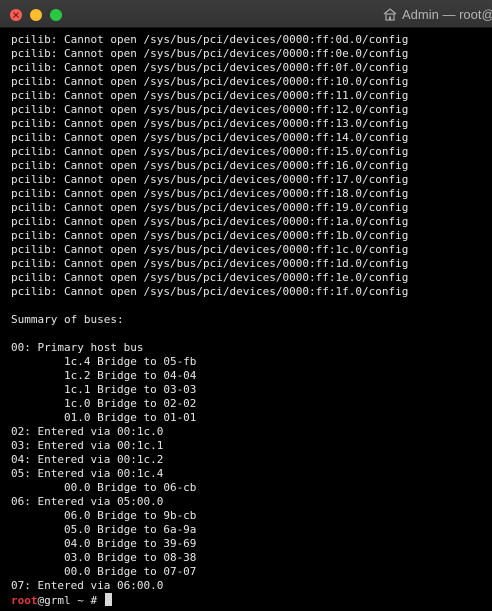 The width and height of the screenshot is (492, 611). Describe the element at coordinates (77, 347) in the screenshot. I see `terminal-line: 00: Primary host bus` at that location.